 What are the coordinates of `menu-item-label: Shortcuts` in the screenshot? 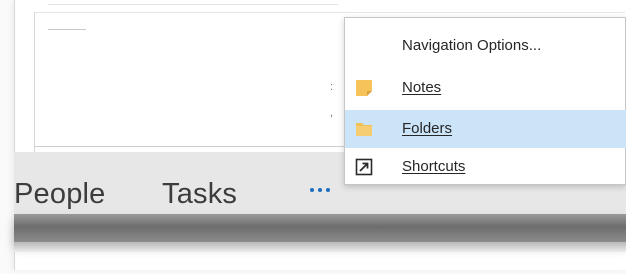 It's located at (434, 166).